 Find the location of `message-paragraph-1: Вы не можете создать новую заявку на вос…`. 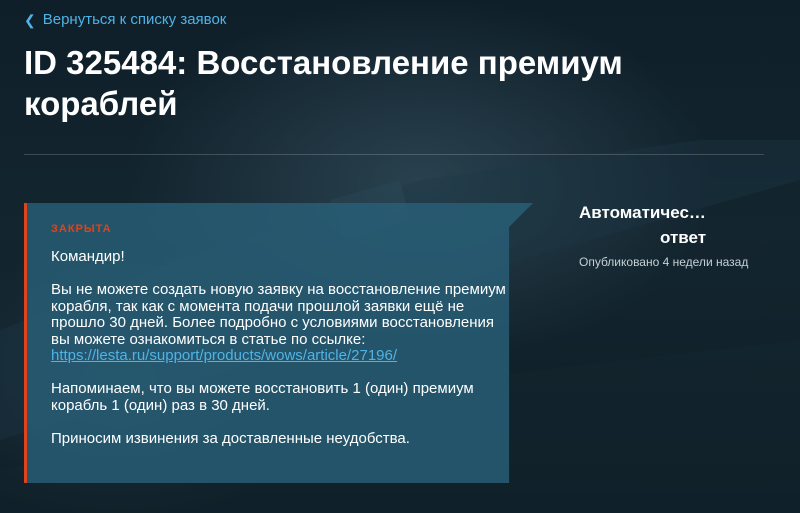

message-paragraph-1: Вы не можете создать новую заявку на вос… is located at coordinates (281, 323).